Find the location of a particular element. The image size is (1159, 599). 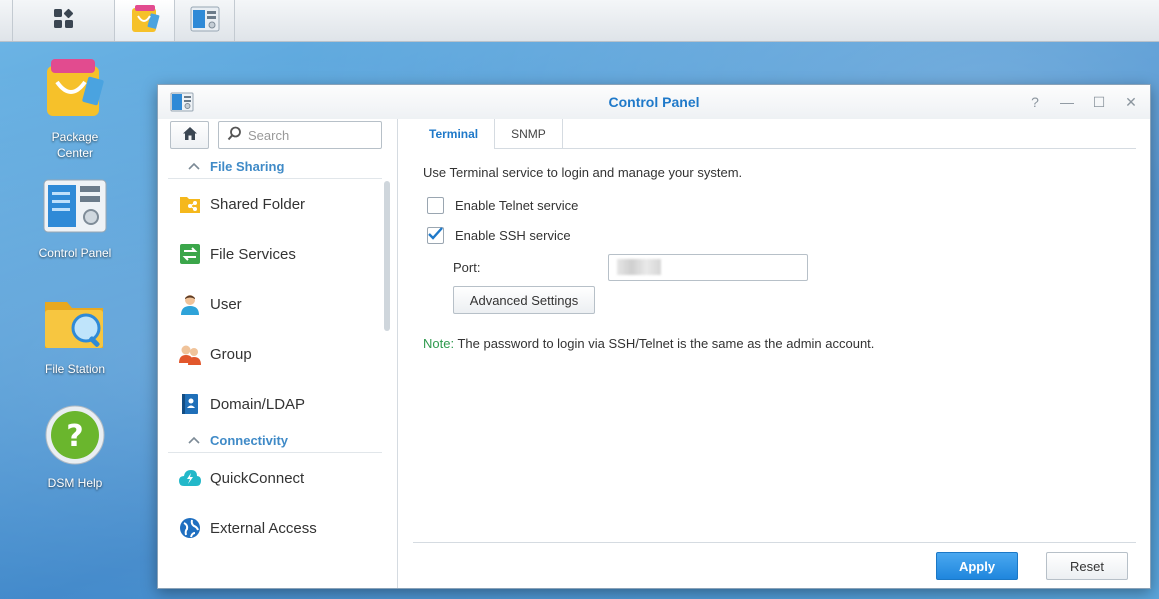

file-station-icon is located at coordinates (75, 323).